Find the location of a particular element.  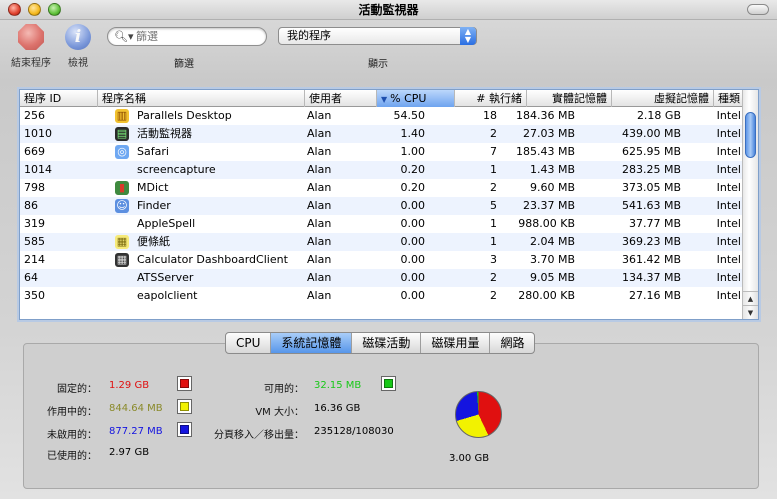

real-memory-cell: 185.43 MB is located at coordinates (545, 151).